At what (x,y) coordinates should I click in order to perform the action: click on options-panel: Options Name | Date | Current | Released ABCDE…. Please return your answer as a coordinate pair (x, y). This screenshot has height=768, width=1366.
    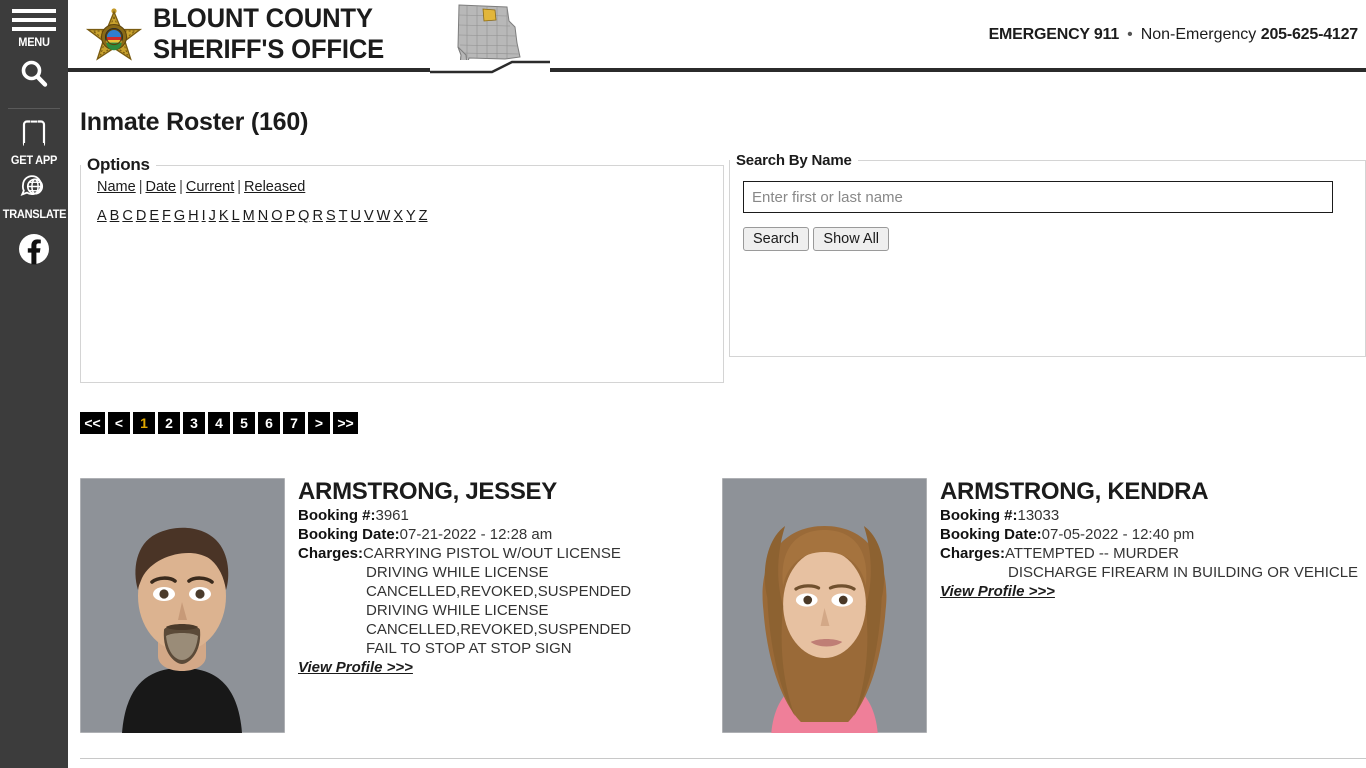
    Looking at the image, I should click on (402, 269).